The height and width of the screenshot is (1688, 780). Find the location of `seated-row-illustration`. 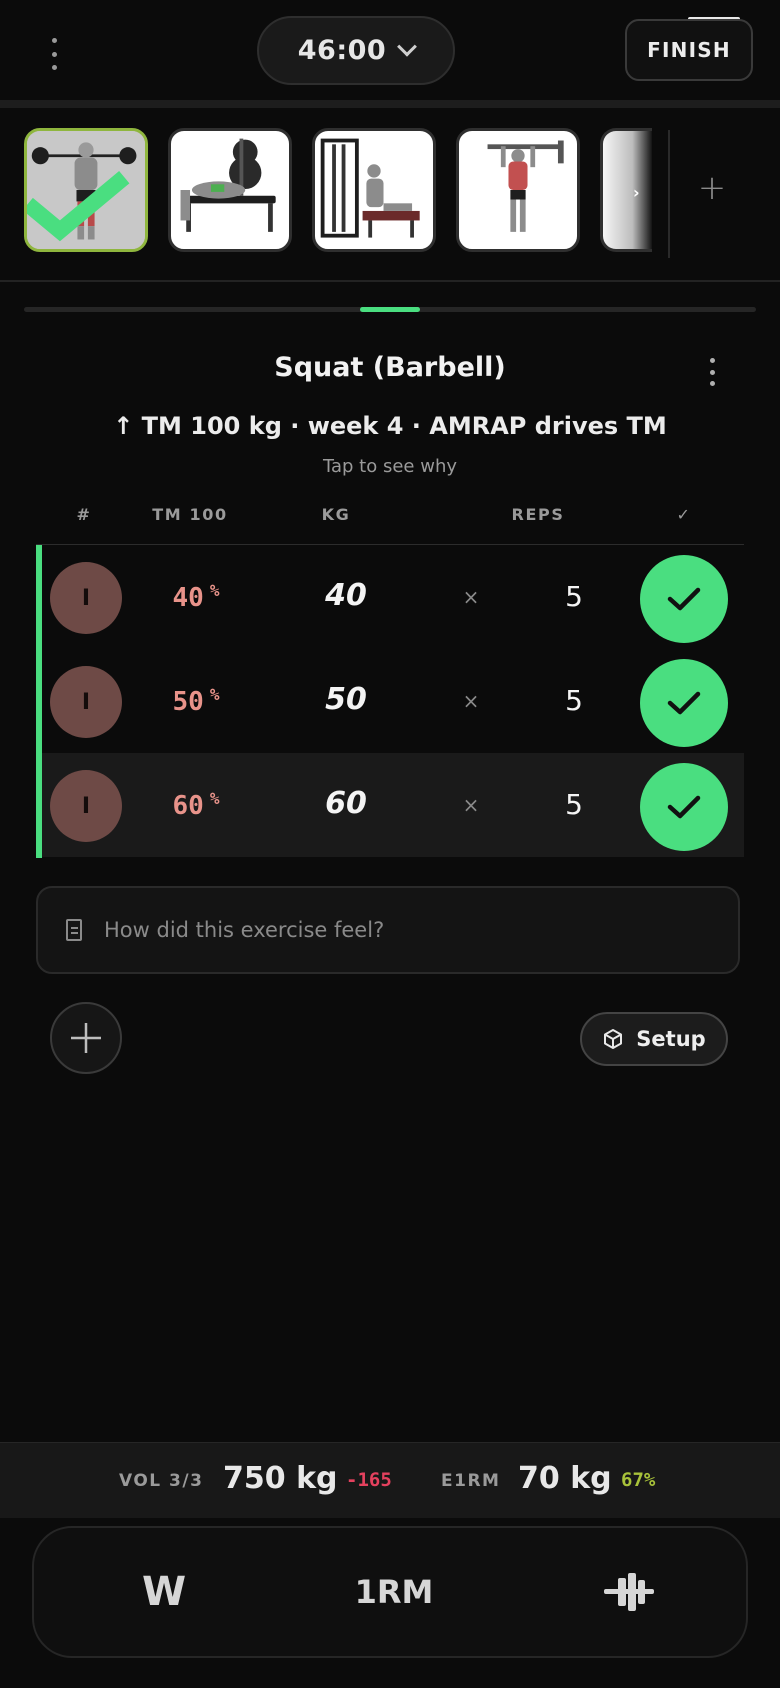

seated-row-illustration is located at coordinates (370, 188).